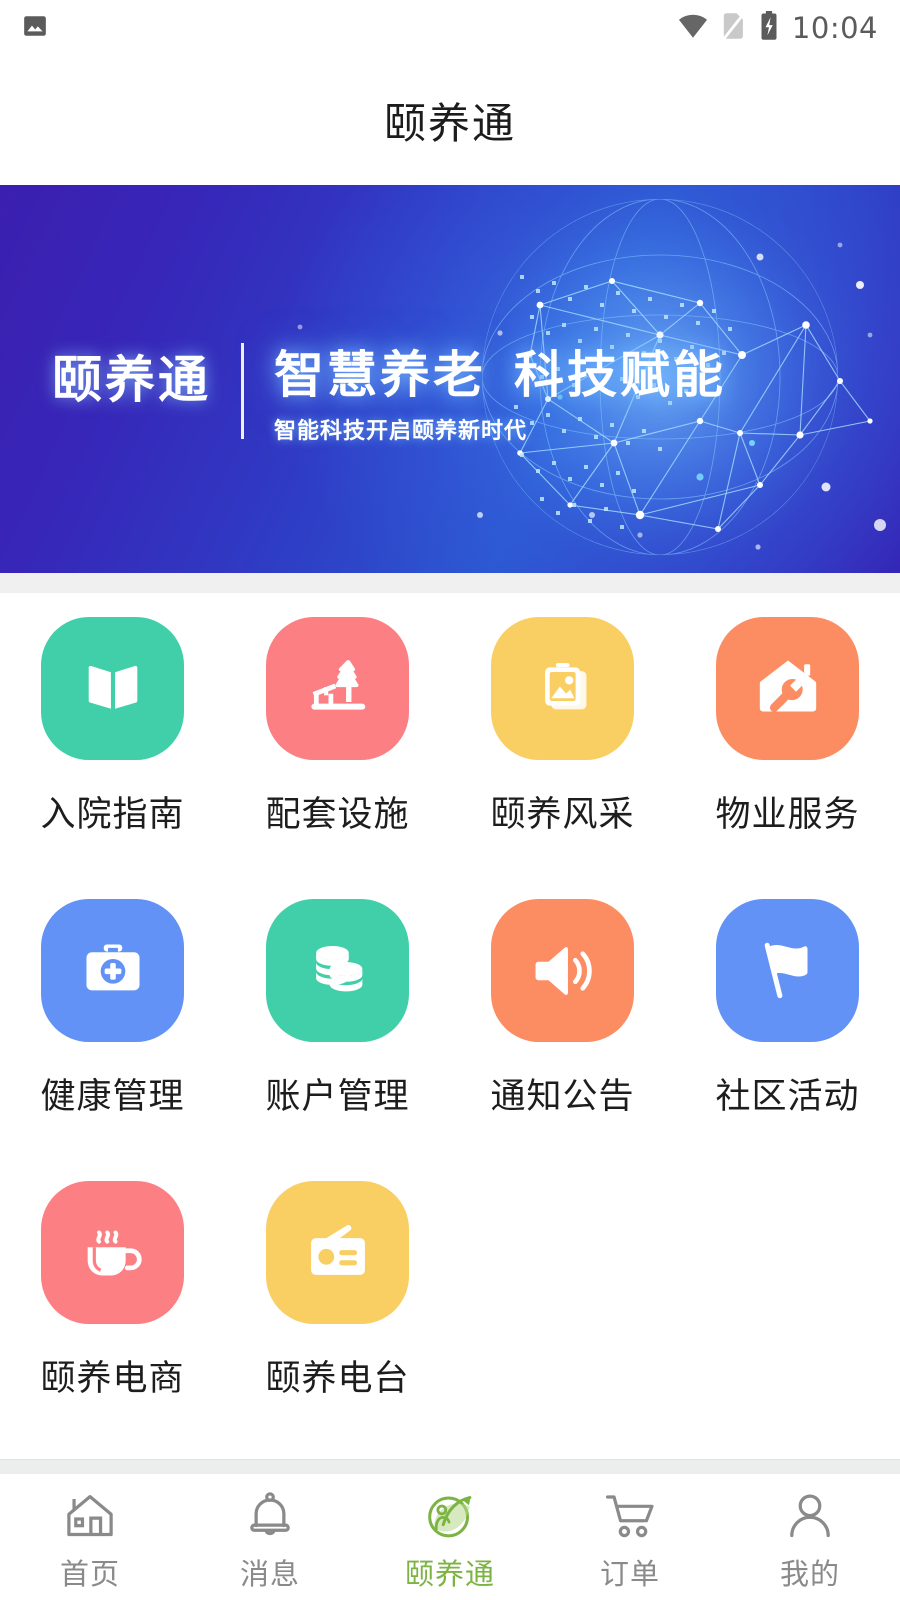  I want to click on coin-stack-icon, so click(338, 968).